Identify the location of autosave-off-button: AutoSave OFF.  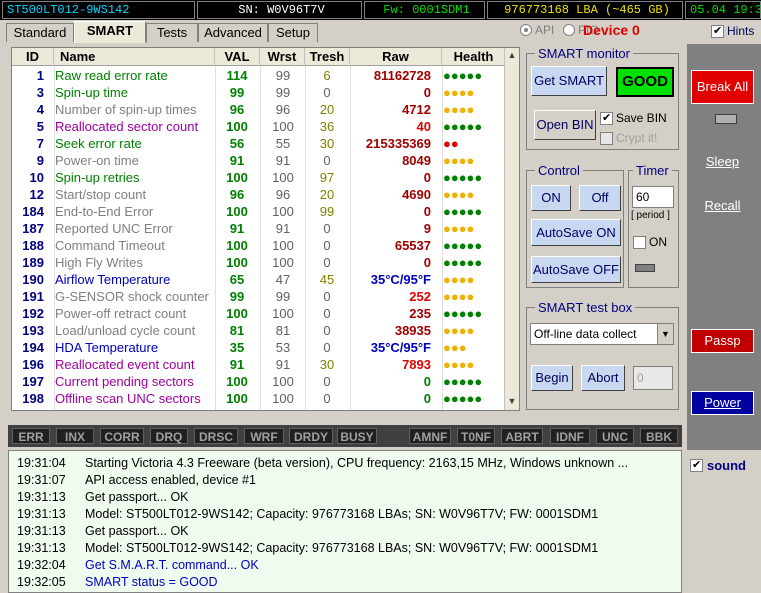
(576, 269).